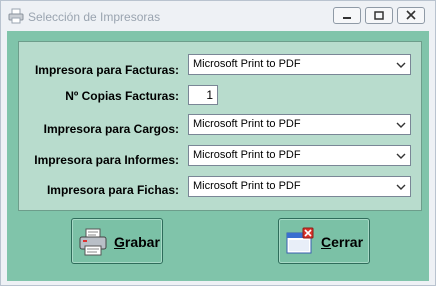 Image resolution: width=436 pixels, height=286 pixels. I want to click on close-icon, so click(411, 15).